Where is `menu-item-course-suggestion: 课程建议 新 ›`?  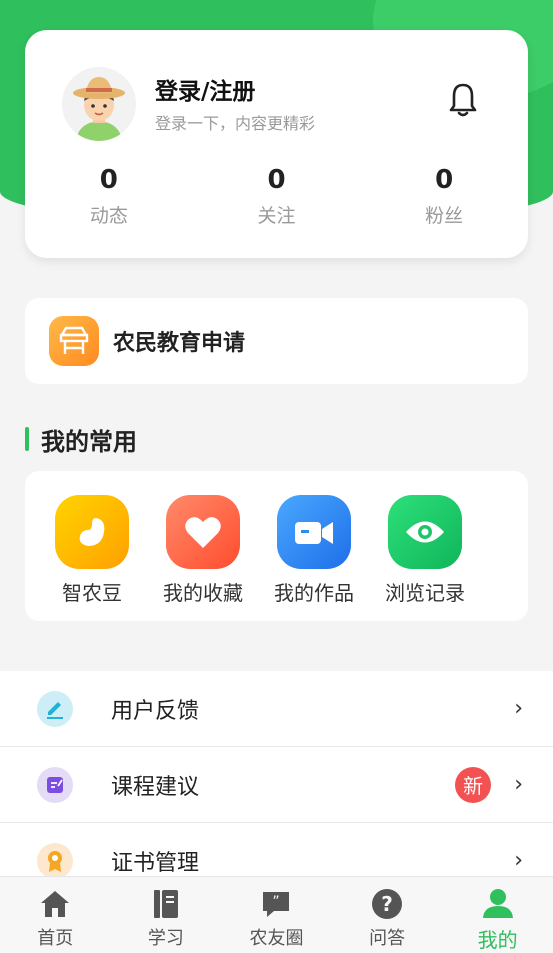 menu-item-course-suggestion: 课程建议 新 › is located at coordinates (276, 785).